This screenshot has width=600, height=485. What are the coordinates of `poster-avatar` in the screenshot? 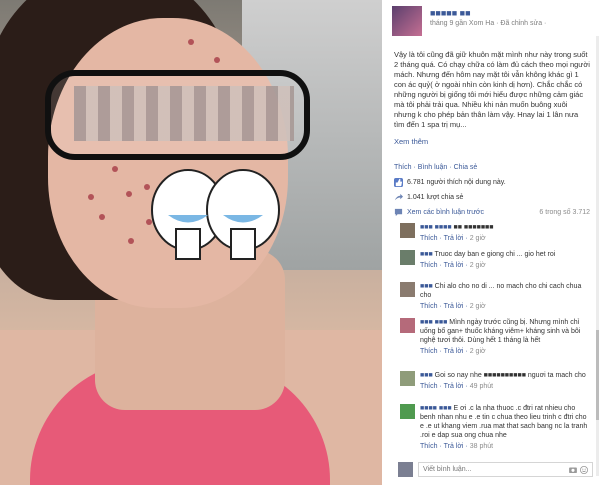 It's located at (407, 21).